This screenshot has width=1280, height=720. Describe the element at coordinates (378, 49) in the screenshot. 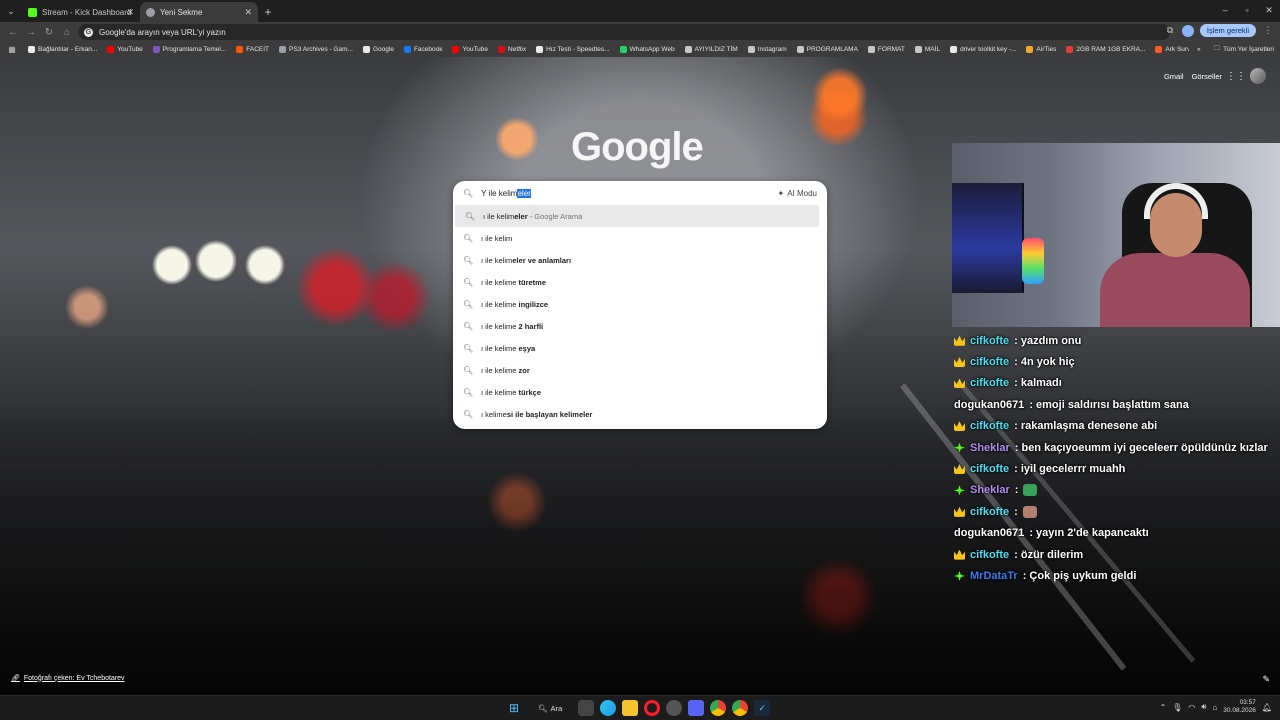

I see `bookmark-item: Google` at that location.